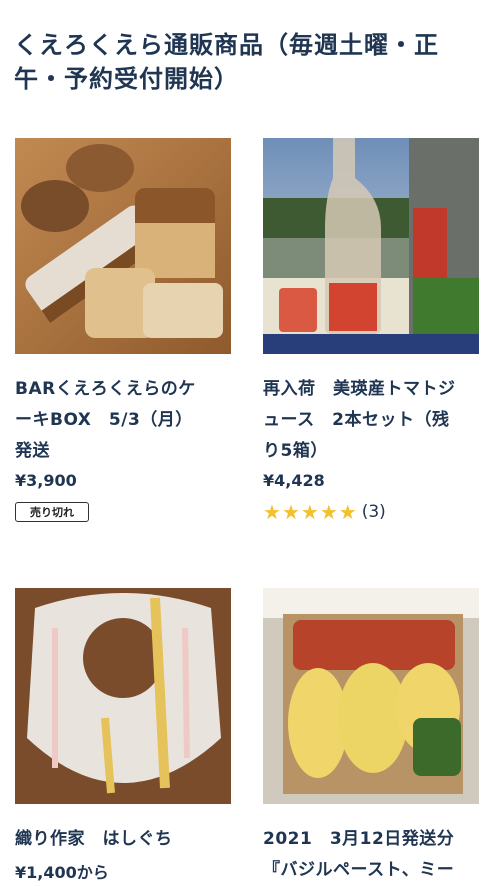 This screenshot has height=886, width=494. Describe the element at coordinates (123, 246) in the screenshot. I see `product-image-cakes` at that location.